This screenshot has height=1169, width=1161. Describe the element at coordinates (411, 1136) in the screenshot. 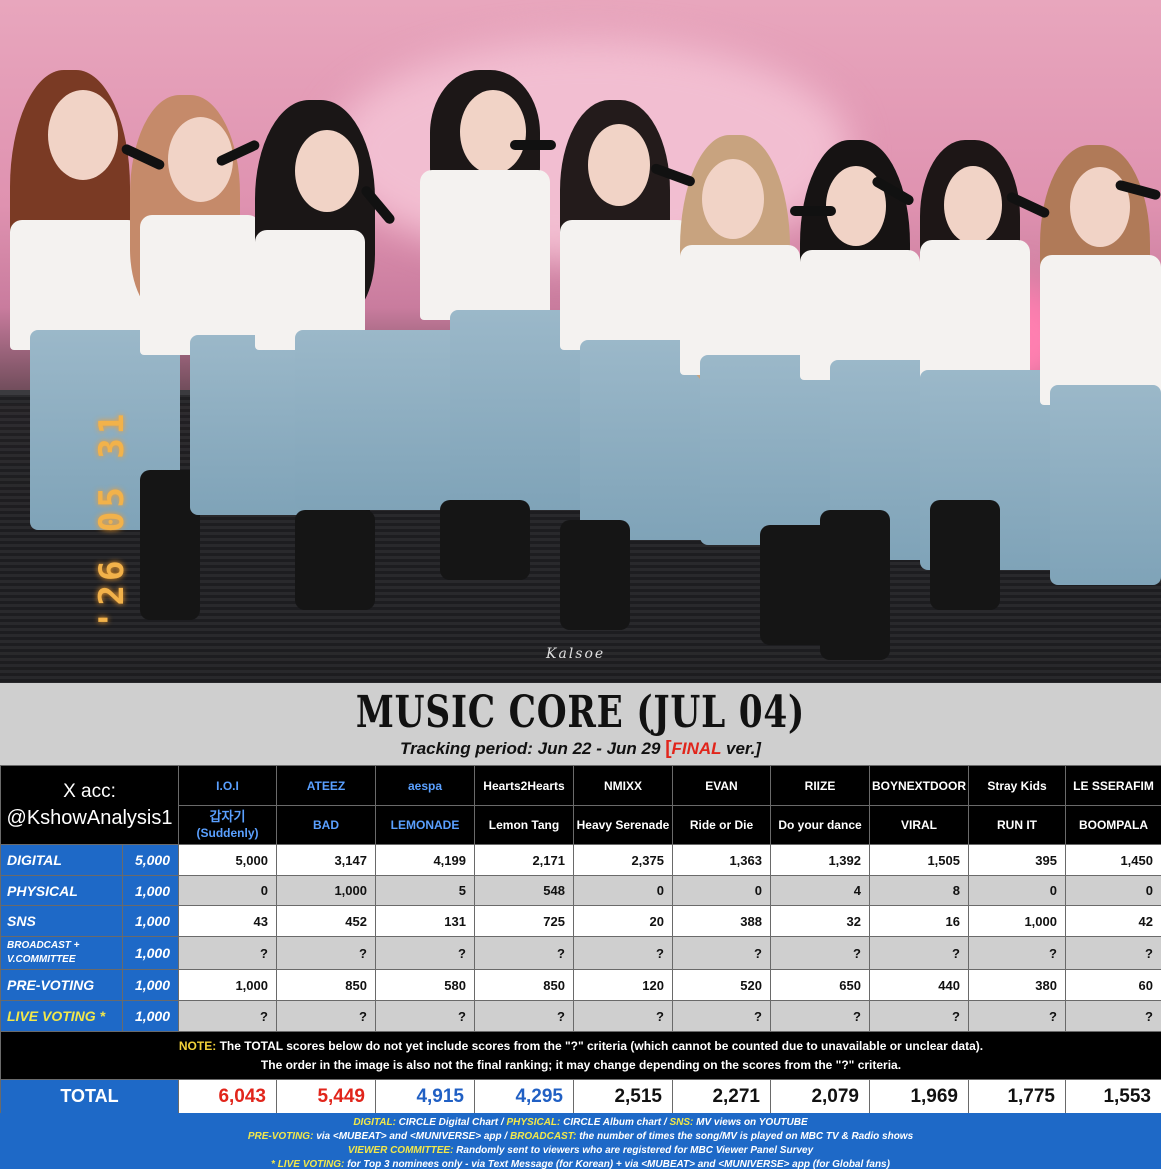

I see `legend-value: via <MUBEAT> and <MUNIVERSE> app /` at that location.